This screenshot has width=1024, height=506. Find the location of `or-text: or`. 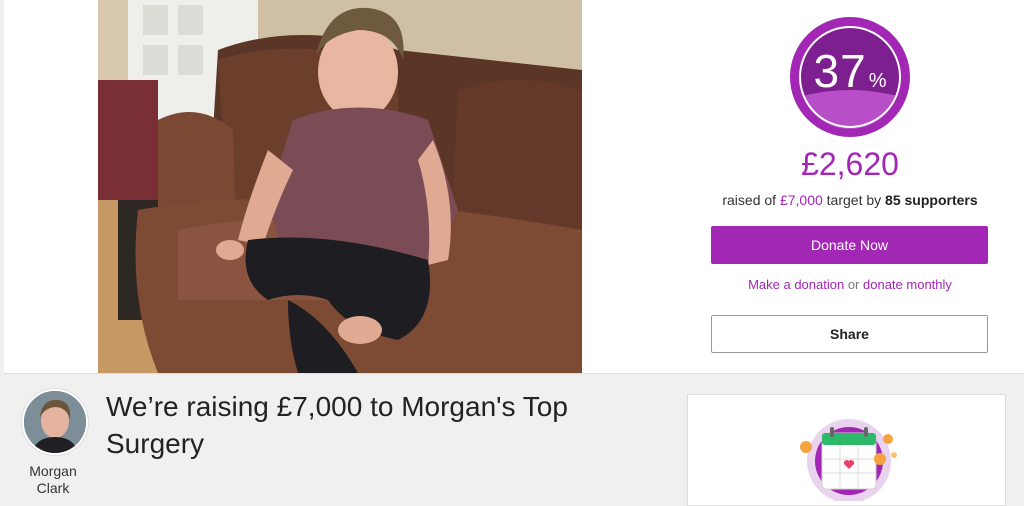

or-text: or is located at coordinates (853, 284).